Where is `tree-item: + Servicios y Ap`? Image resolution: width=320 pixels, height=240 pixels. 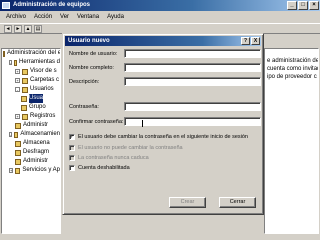 tree-item: + Servicios y Ap is located at coordinates (31, 170).